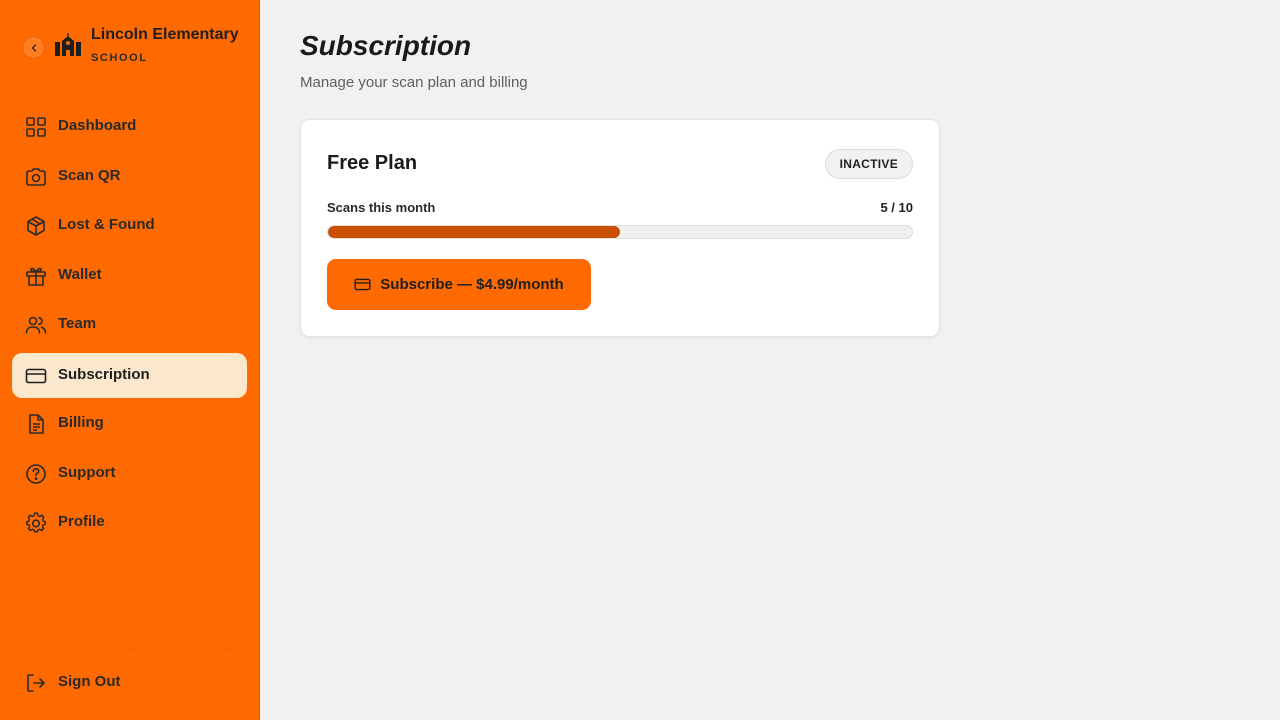 Image resolution: width=1280 pixels, height=720 pixels. What do you see at coordinates (129, 423) in the screenshot?
I see `sidebar-item-billing: Billing` at bounding box center [129, 423].